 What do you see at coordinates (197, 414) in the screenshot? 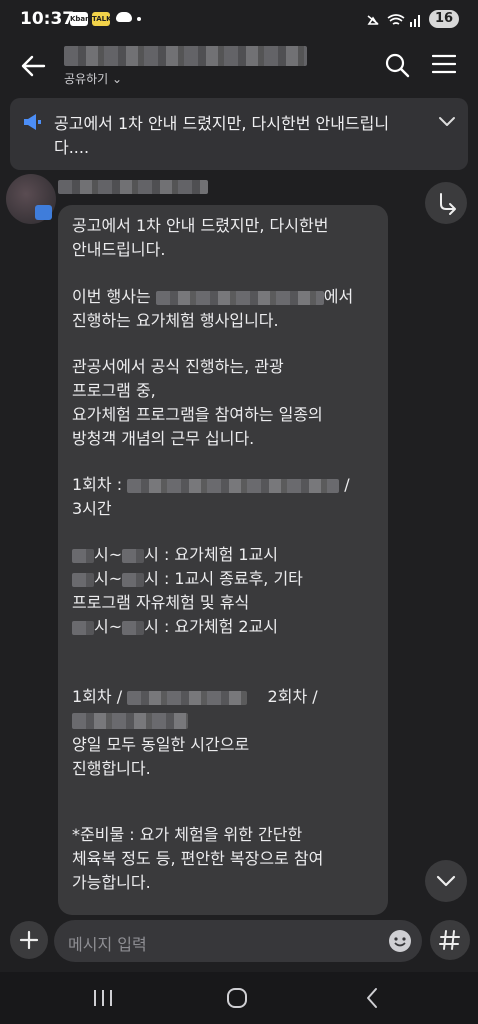
I see `message-line: 요가체험 프로그램을 참여하는 일종의` at bounding box center [197, 414].